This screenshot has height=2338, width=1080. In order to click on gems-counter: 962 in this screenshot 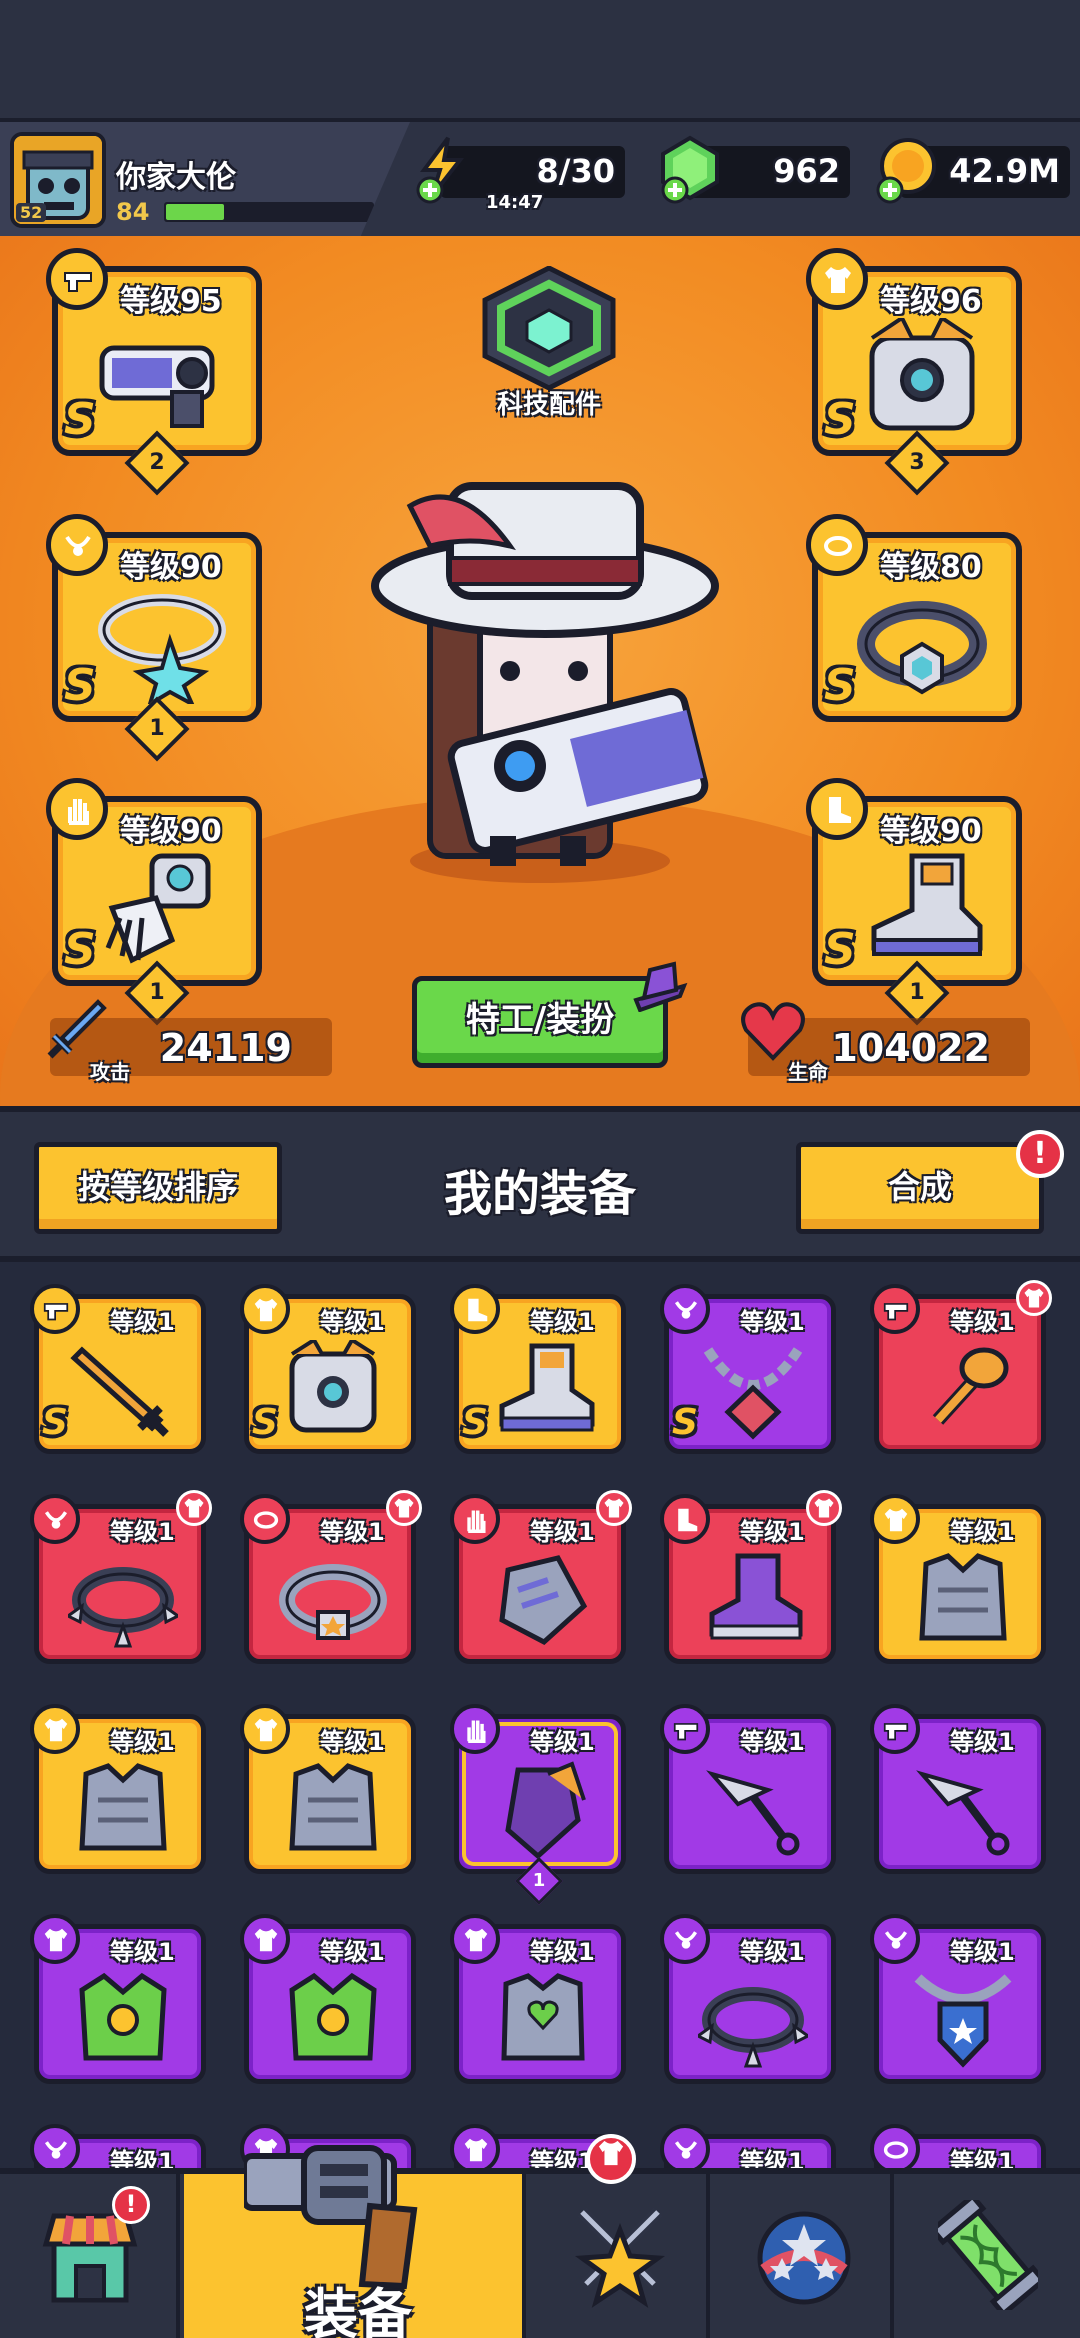, I will do `click(755, 169)`.